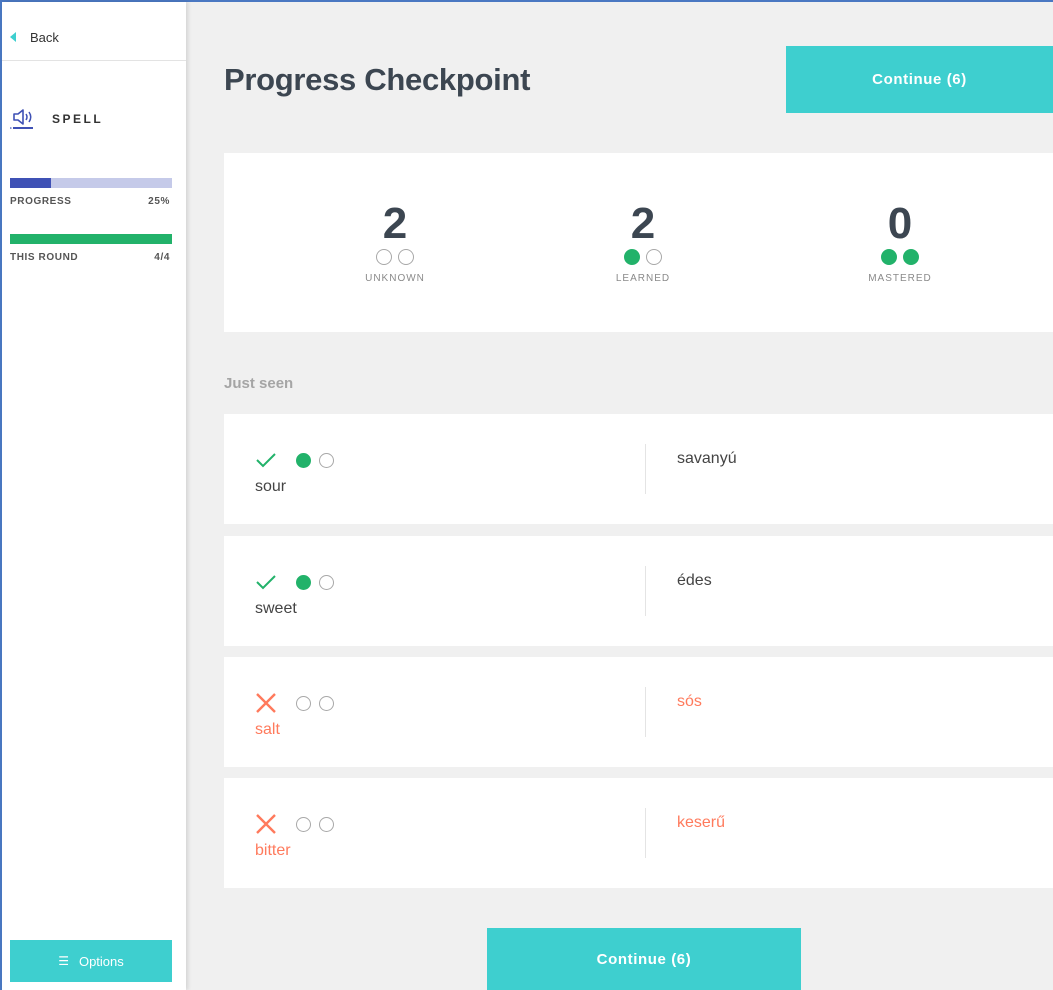  I want to click on term-card: sweet édes, so click(638, 591).